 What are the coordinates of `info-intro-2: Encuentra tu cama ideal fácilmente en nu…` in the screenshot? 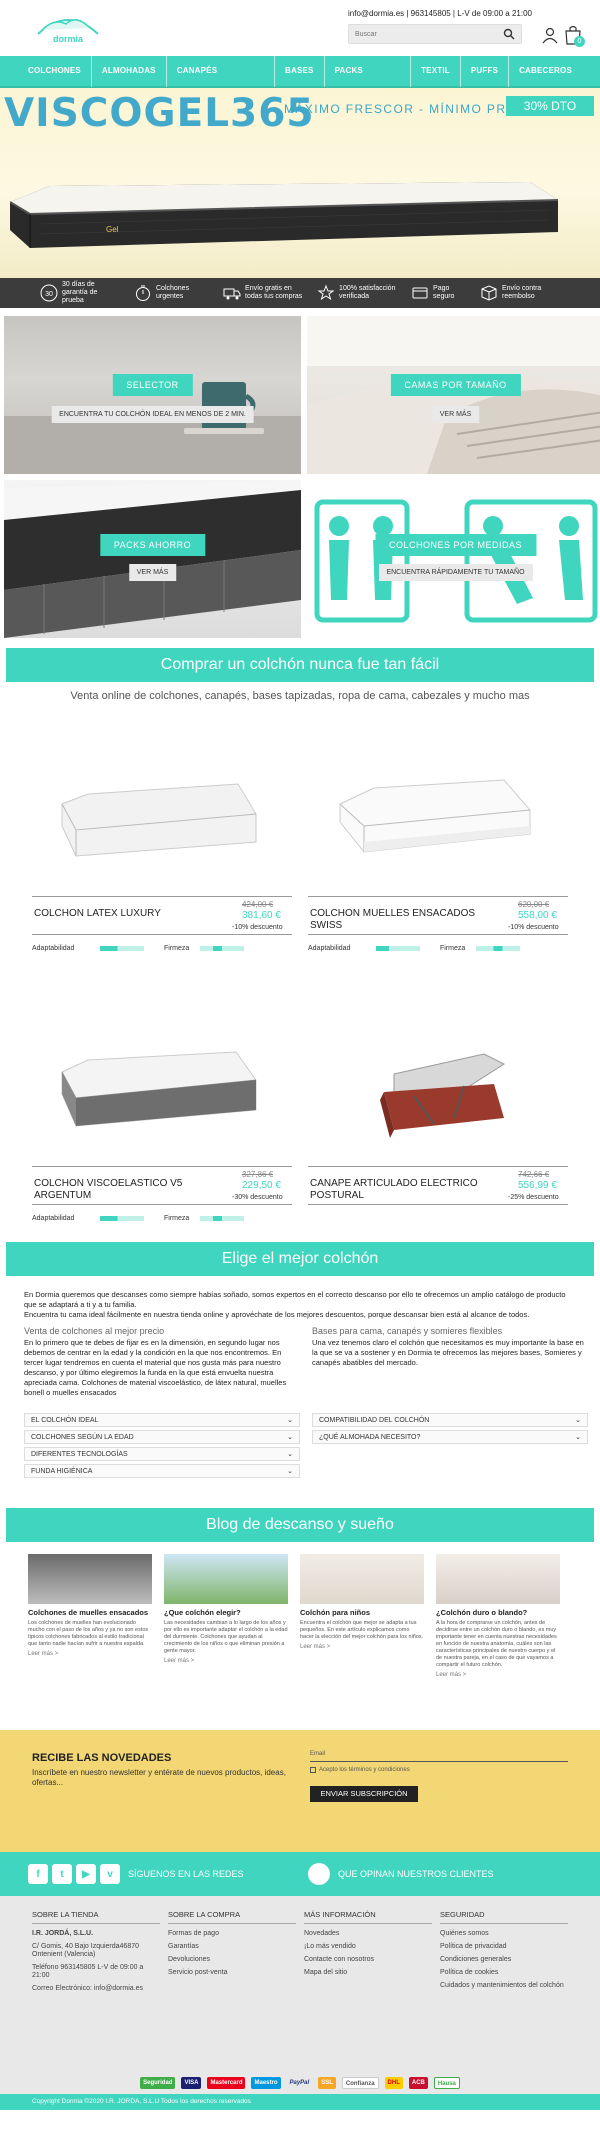 It's located at (277, 1314).